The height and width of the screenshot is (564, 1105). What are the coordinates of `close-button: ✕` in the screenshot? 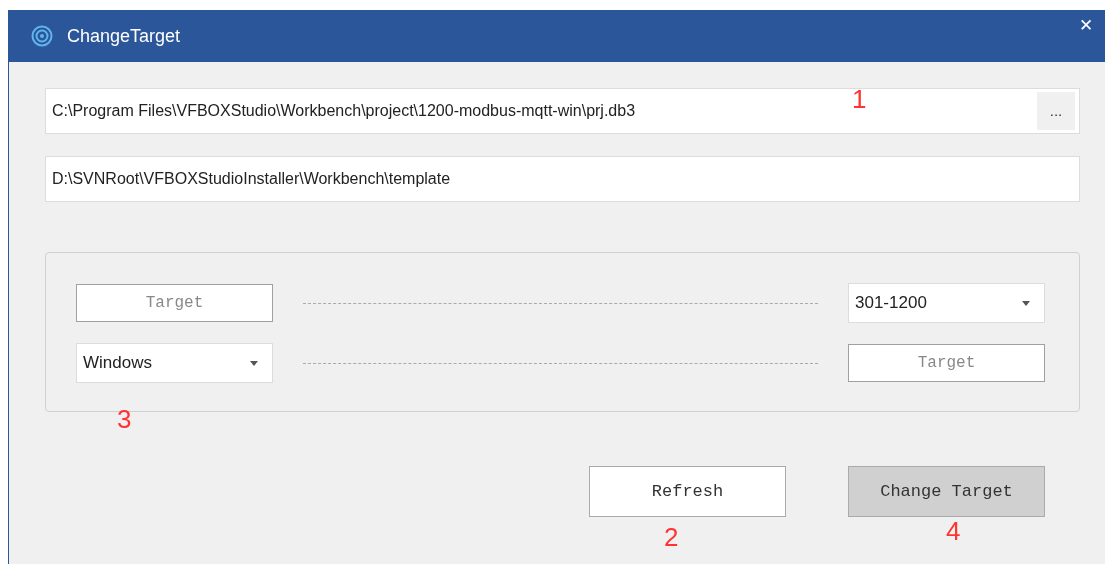 It's located at (1086, 26).